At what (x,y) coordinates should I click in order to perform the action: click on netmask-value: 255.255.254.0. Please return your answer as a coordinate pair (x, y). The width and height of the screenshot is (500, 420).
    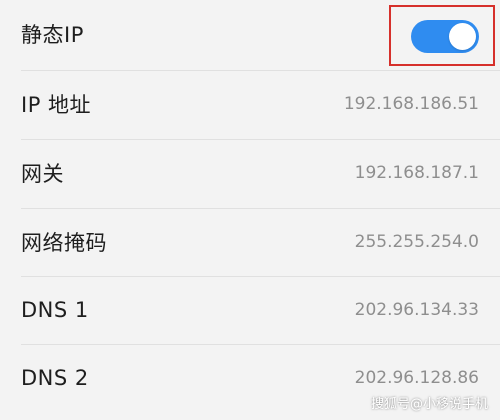
    Looking at the image, I should click on (417, 242).